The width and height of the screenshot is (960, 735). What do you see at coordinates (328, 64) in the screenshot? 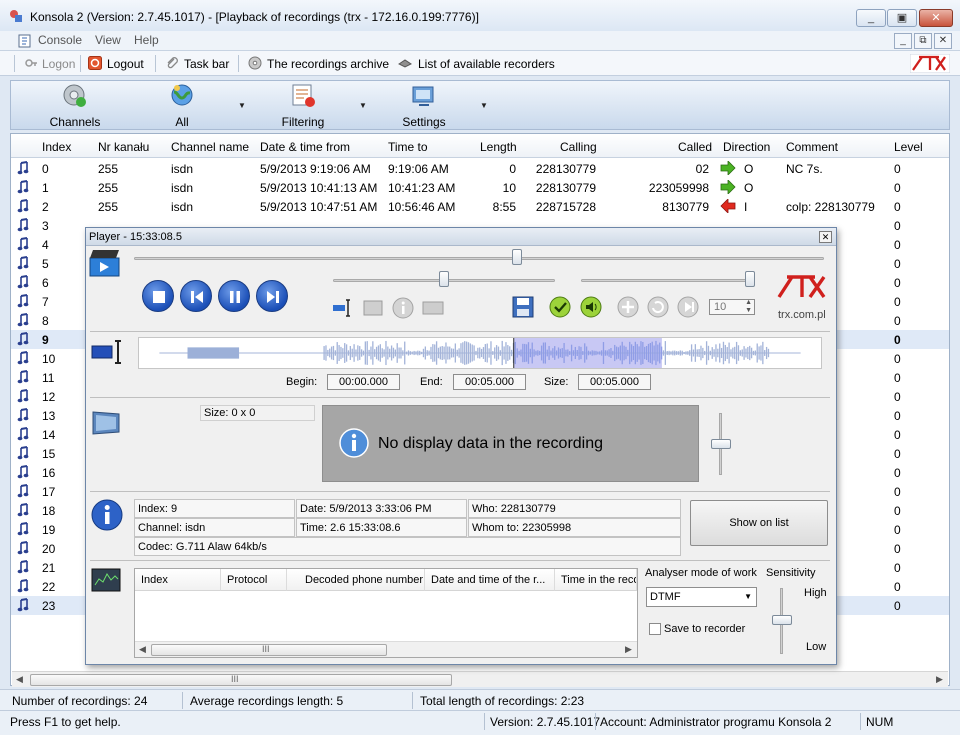
I see `recordings-archive-link: The recordings archive` at bounding box center [328, 64].